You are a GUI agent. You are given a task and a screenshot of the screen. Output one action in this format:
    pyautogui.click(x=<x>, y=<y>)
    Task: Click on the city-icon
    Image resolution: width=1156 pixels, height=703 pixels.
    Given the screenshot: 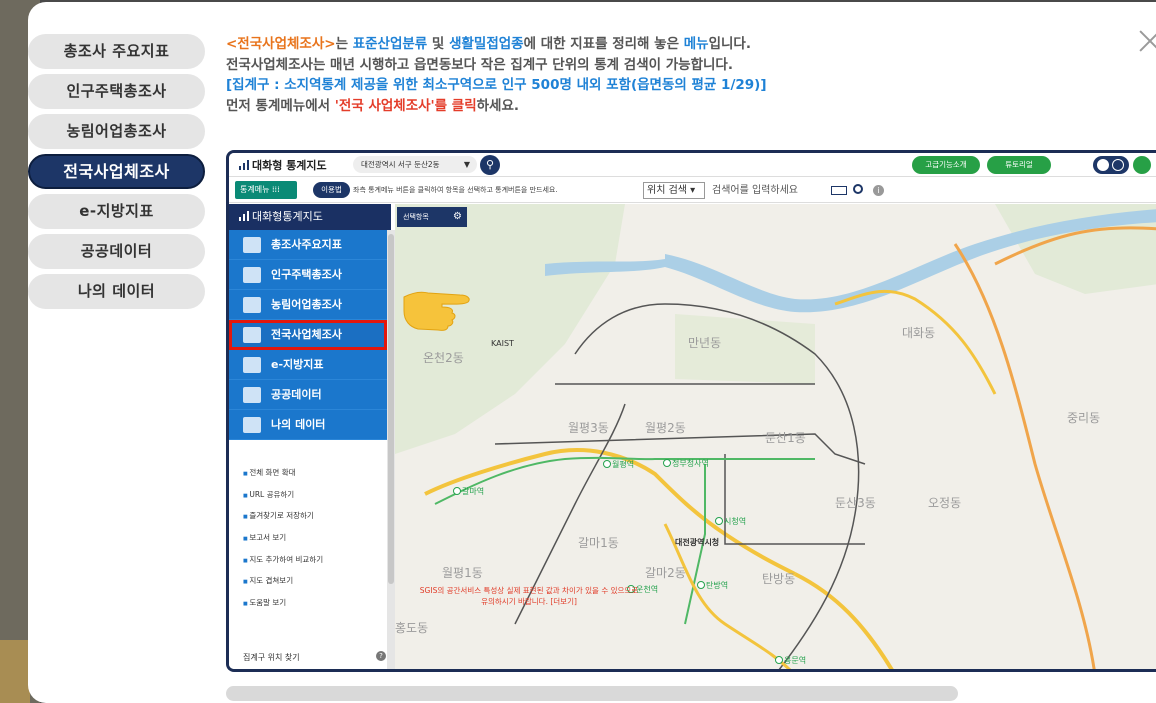 What is the action you would take?
    pyautogui.click(x=252, y=365)
    